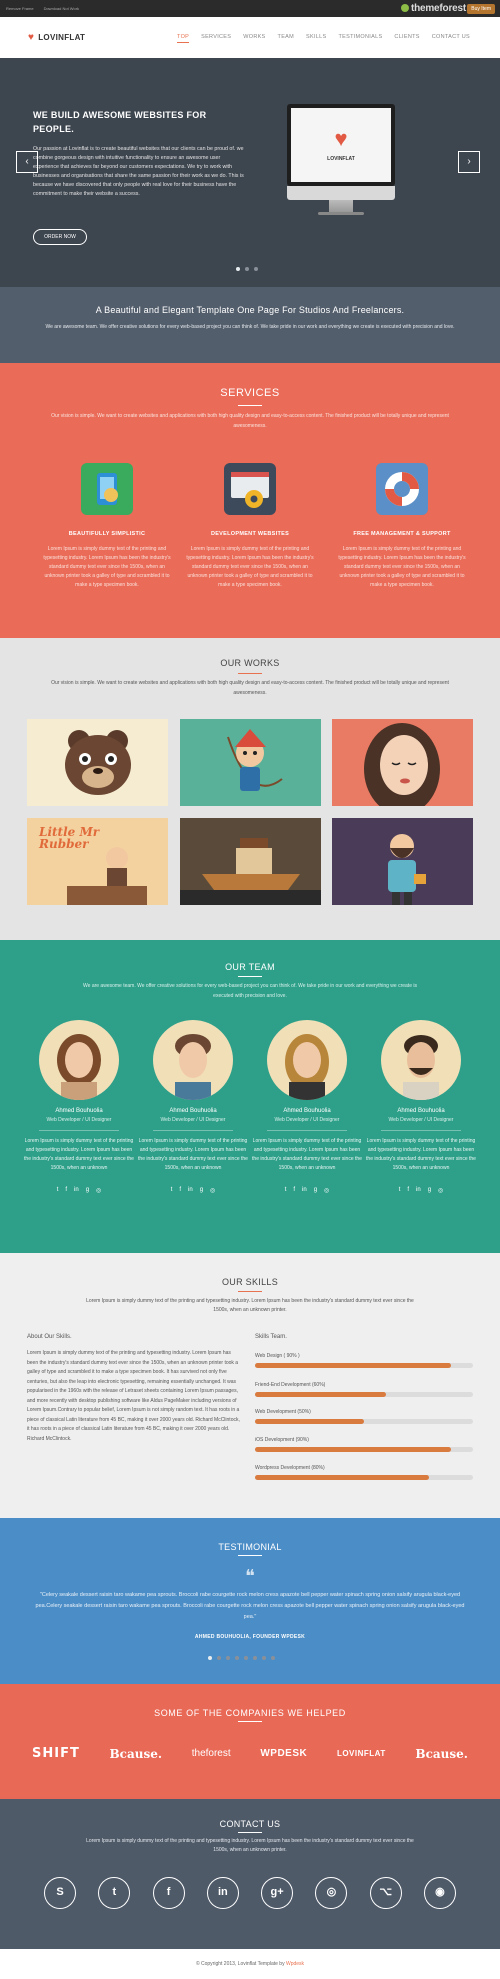 Image resolution: width=500 pixels, height=1979 pixels. What do you see at coordinates (283, 1412) in the screenshot?
I see `skill-label: Web Development (50%)` at bounding box center [283, 1412].